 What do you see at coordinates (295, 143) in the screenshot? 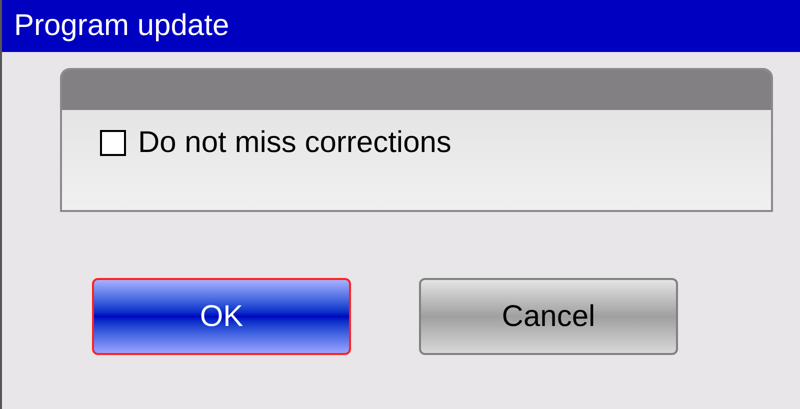
I see `checkbox-label: Do not miss corrections` at bounding box center [295, 143].